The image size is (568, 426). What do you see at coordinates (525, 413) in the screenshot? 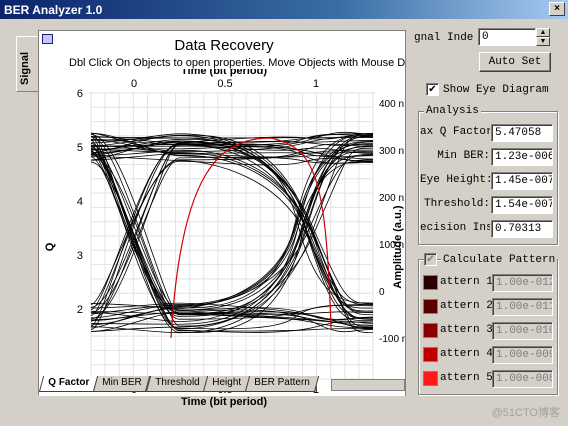
I see `watermark: @51CTO博客` at bounding box center [525, 413].